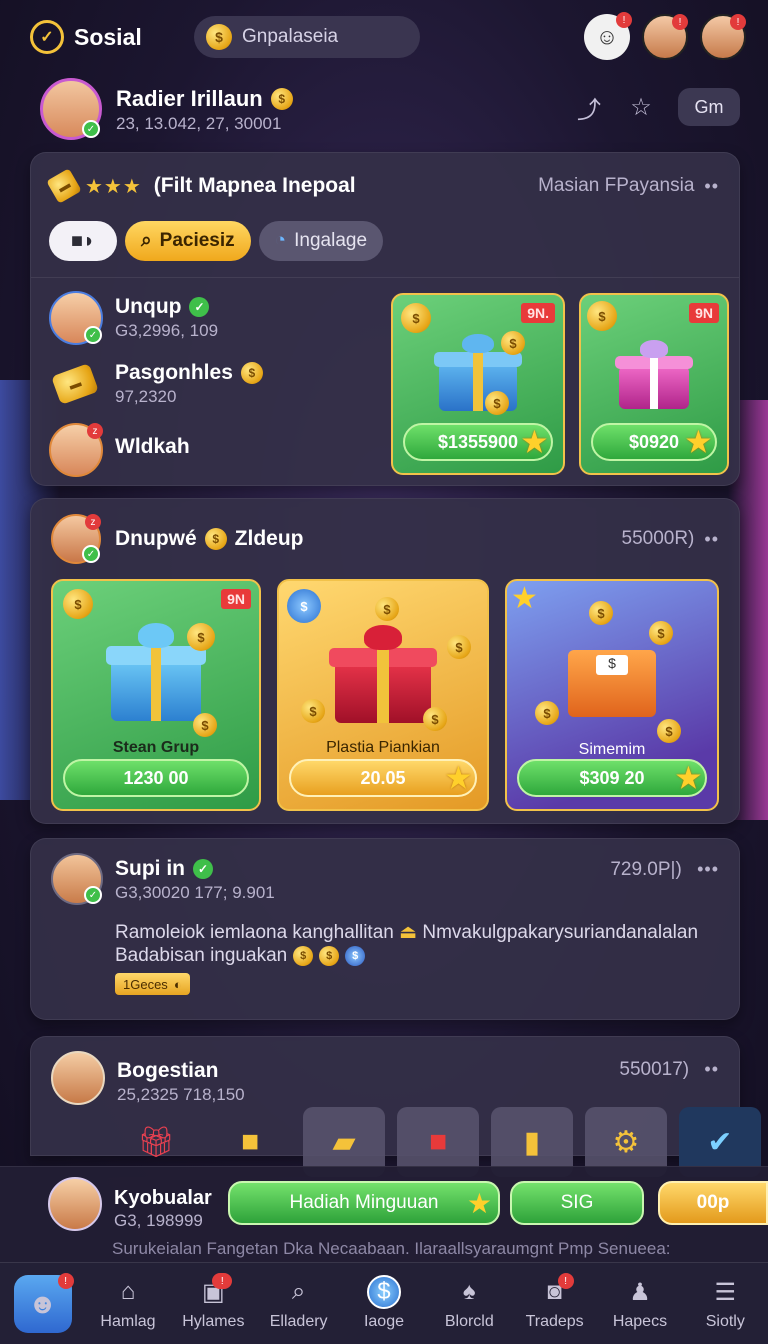 Image resolution: width=768 pixels, height=1344 pixels. What do you see at coordinates (108, 36) in the screenshot?
I see `app-title: Sosial` at bounding box center [108, 36].